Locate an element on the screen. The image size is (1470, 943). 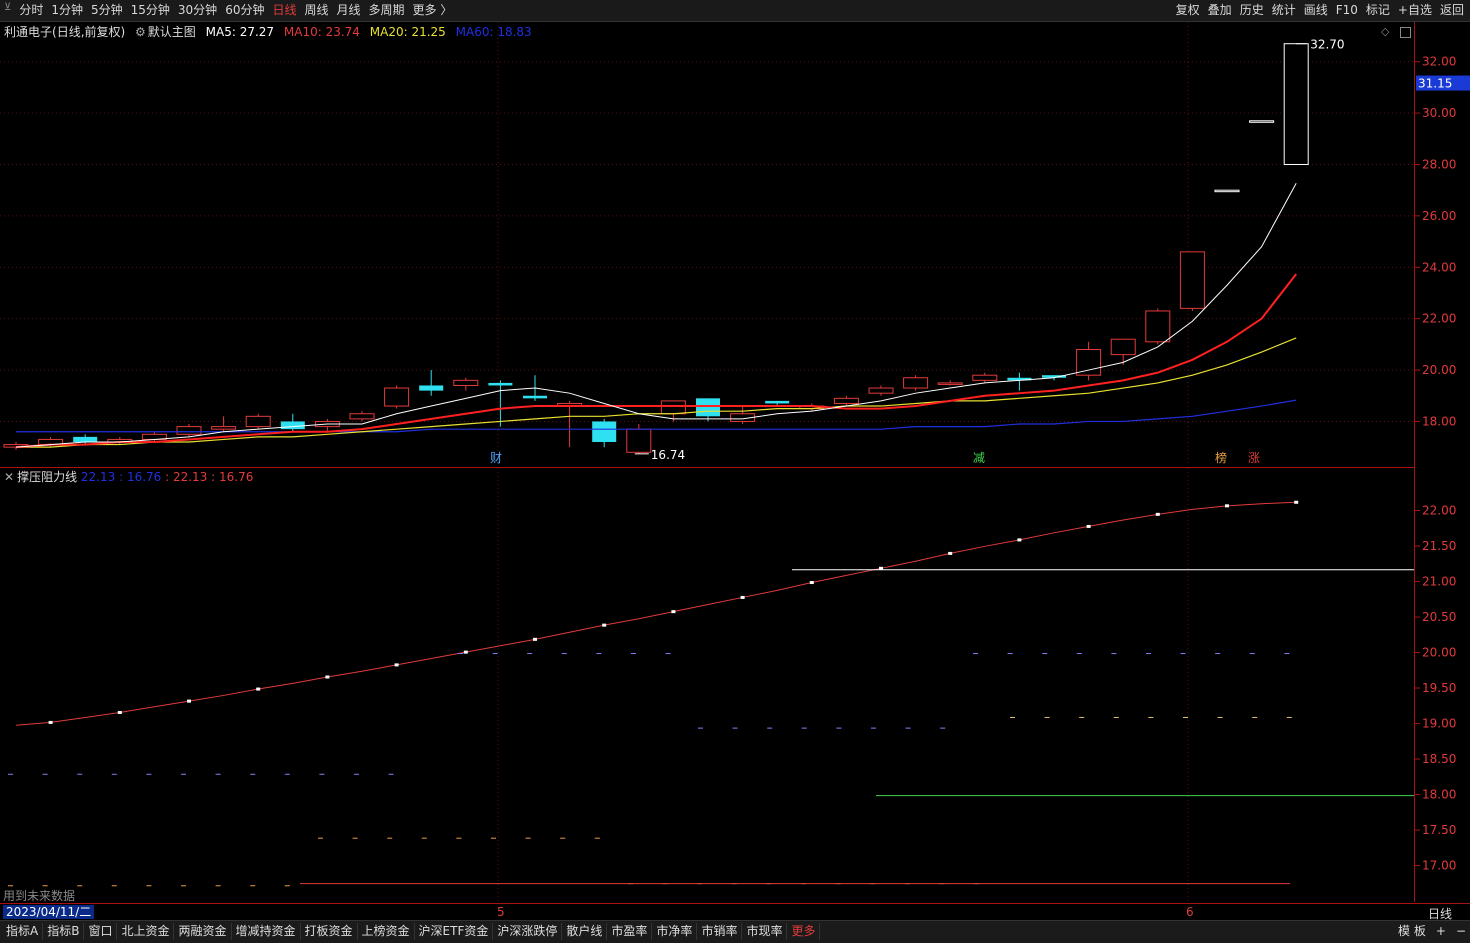
period-tabs: ⊻ 分时 1分钟 5分钟 15分钟 30分钟 60分钟 日线 周线 月线 多周期 更多 〉 is located at coordinates (230, 10).